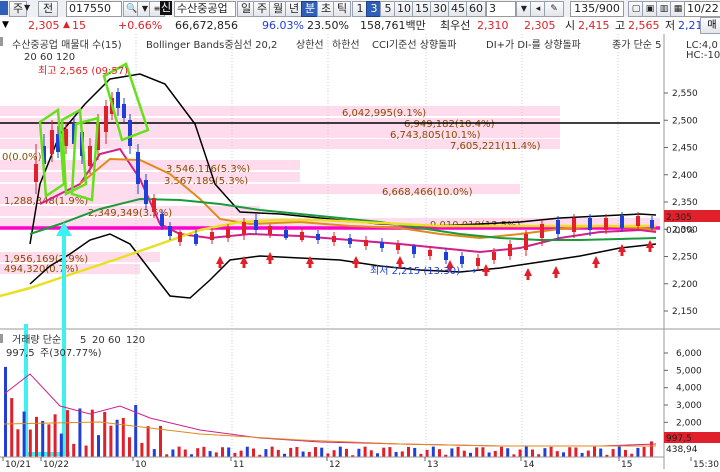 This screenshot has width=720, height=472. Describe the element at coordinates (680, 231) in the screenshot. I see `zero-percent-tag: 0.00%` at that location.